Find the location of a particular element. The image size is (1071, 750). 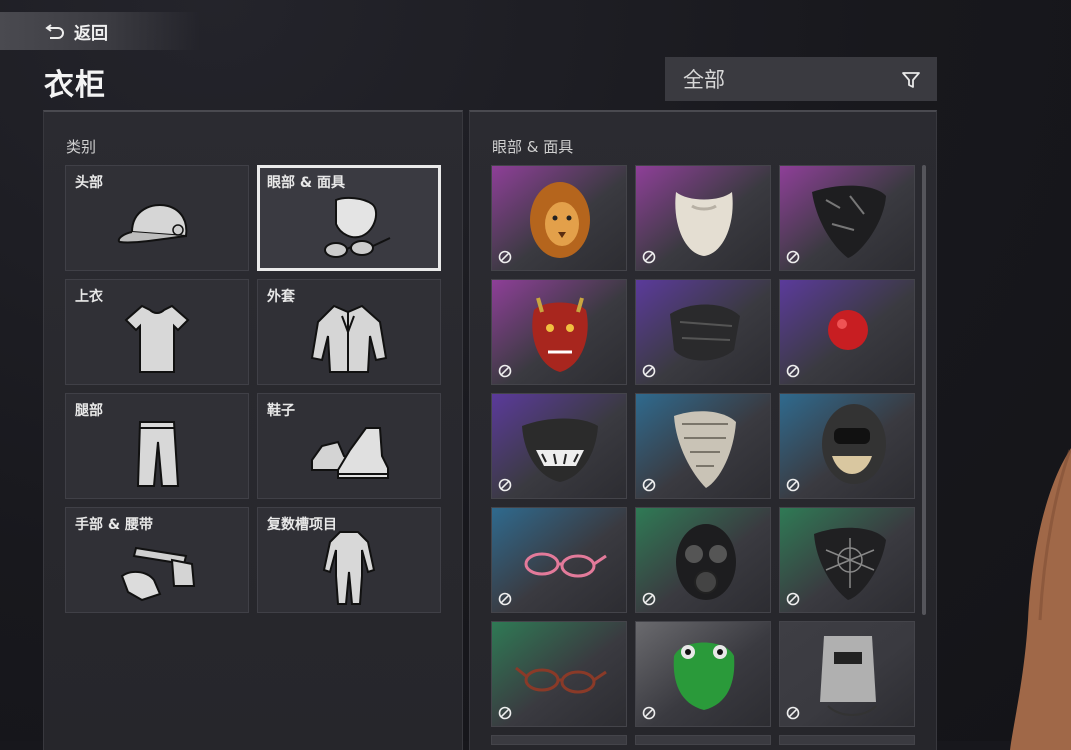

red-clown-nose-icon is located at coordinates (847, 332).